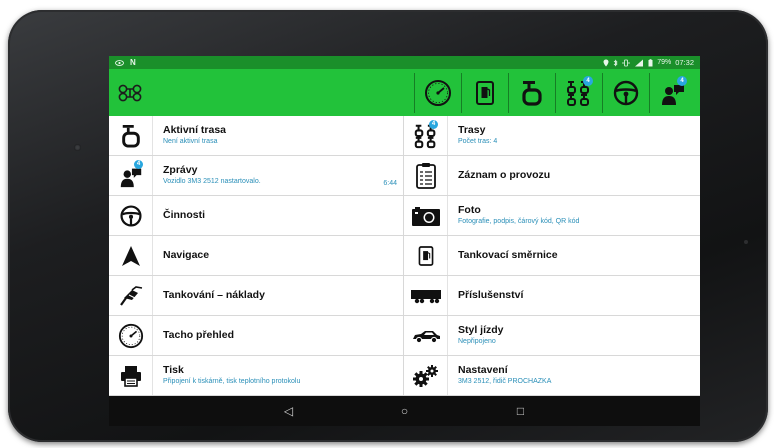 This screenshot has width=774, height=448. What do you see at coordinates (483, 370) in the screenshot?
I see `menu-item-title: Nastavení` at bounding box center [483, 370].